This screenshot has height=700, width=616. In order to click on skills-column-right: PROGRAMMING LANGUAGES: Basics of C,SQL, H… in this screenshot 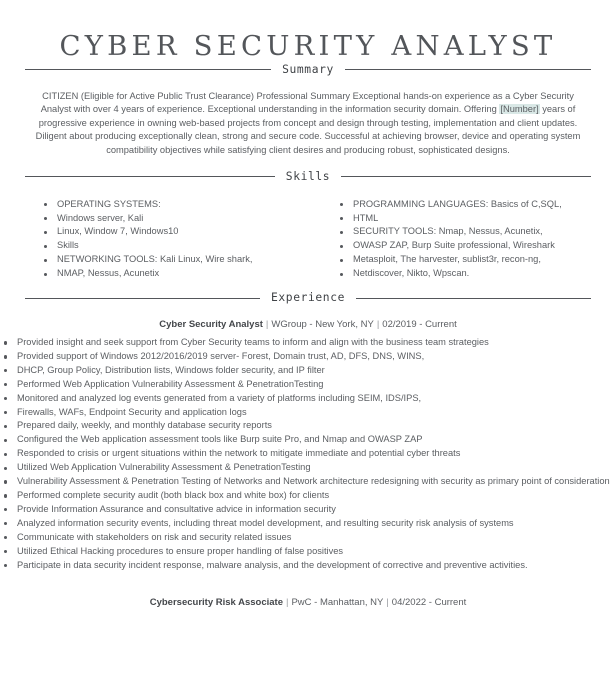, I will do `click(454, 239)`.